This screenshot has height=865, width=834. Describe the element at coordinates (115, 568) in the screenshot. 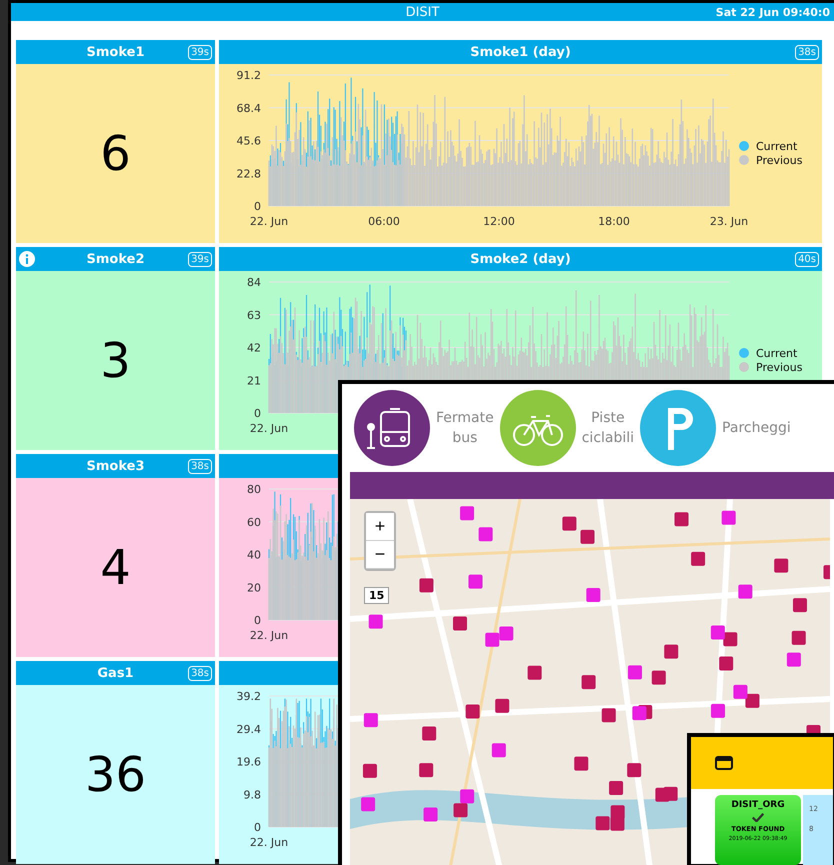

I see `sensor-value: 4` at that location.